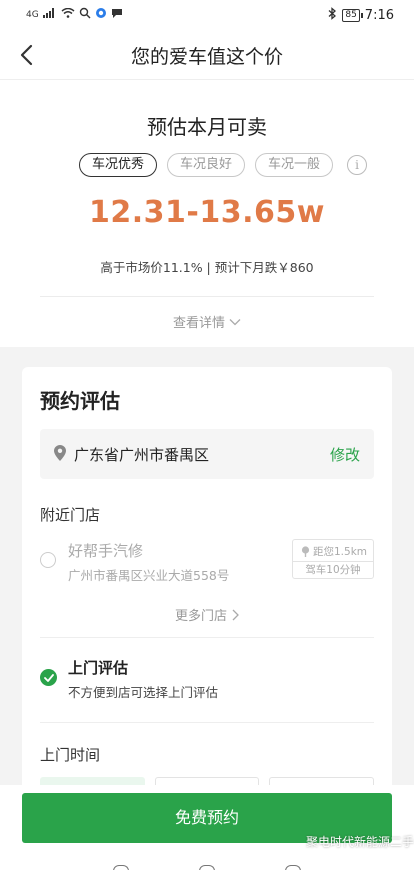 This screenshot has width=414, height=870. What do you see at coordinates (143, 692) in the screenshot?
I see `home-evaluation-subtitle: 不方便到店可选择上门评估` at bounding box center [143, 692].